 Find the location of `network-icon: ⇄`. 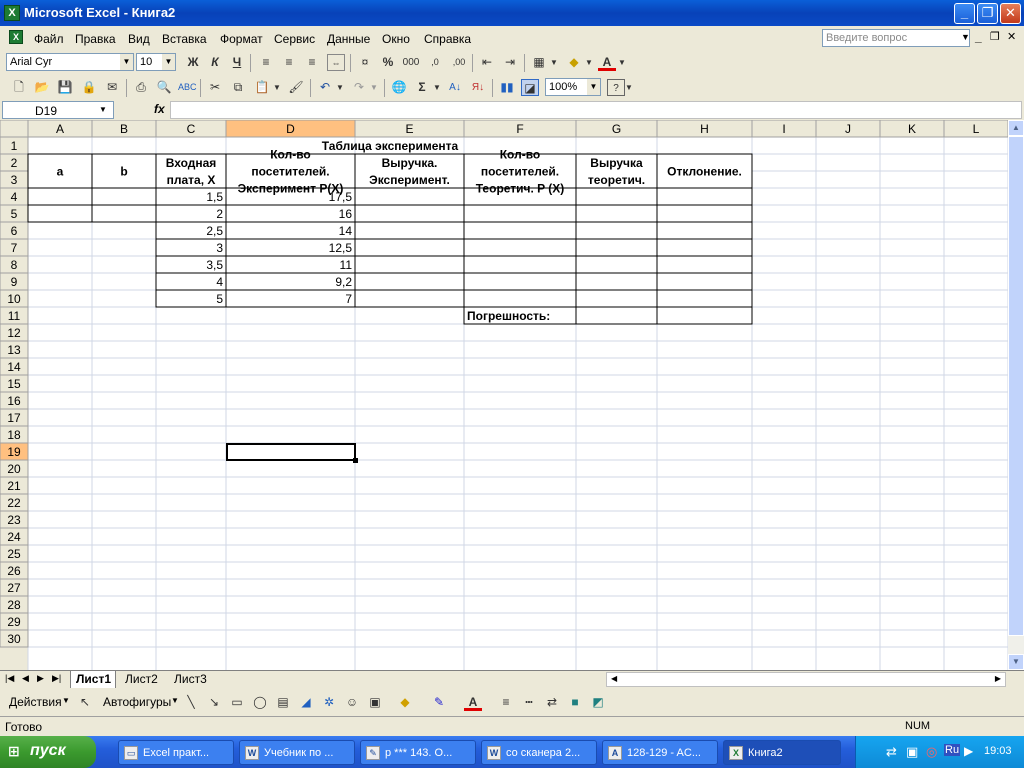

network-icon: ⇄ is located at coordinates (891, 752).